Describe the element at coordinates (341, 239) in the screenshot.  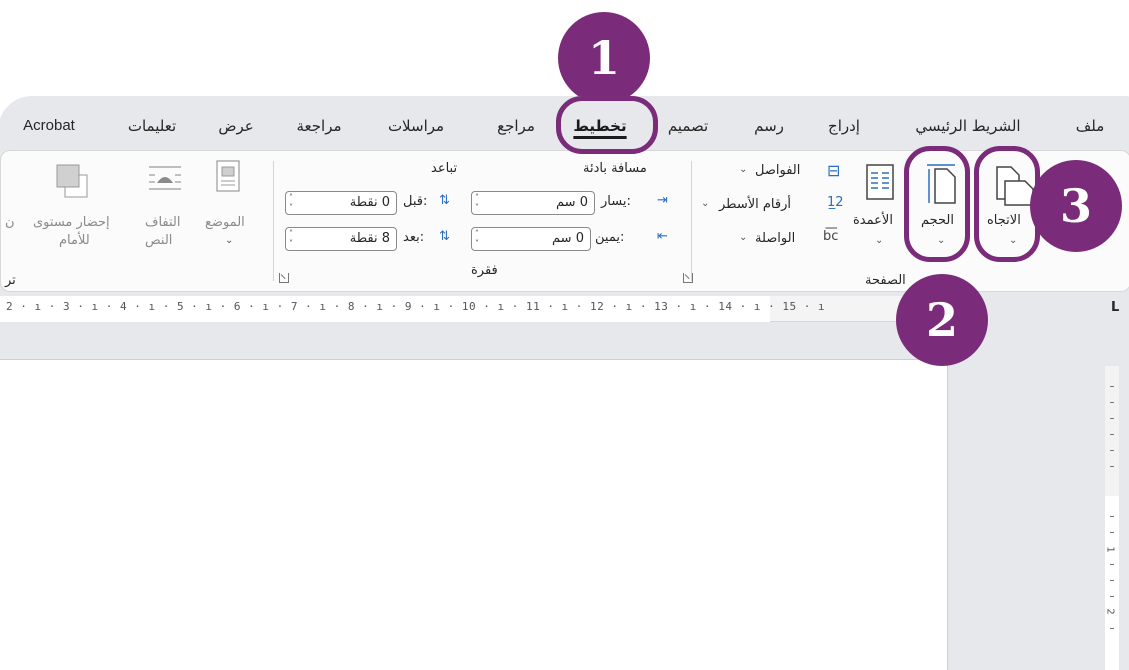
I see `spacing-after-input: 8 نقطة ˄ ˅` at that location.